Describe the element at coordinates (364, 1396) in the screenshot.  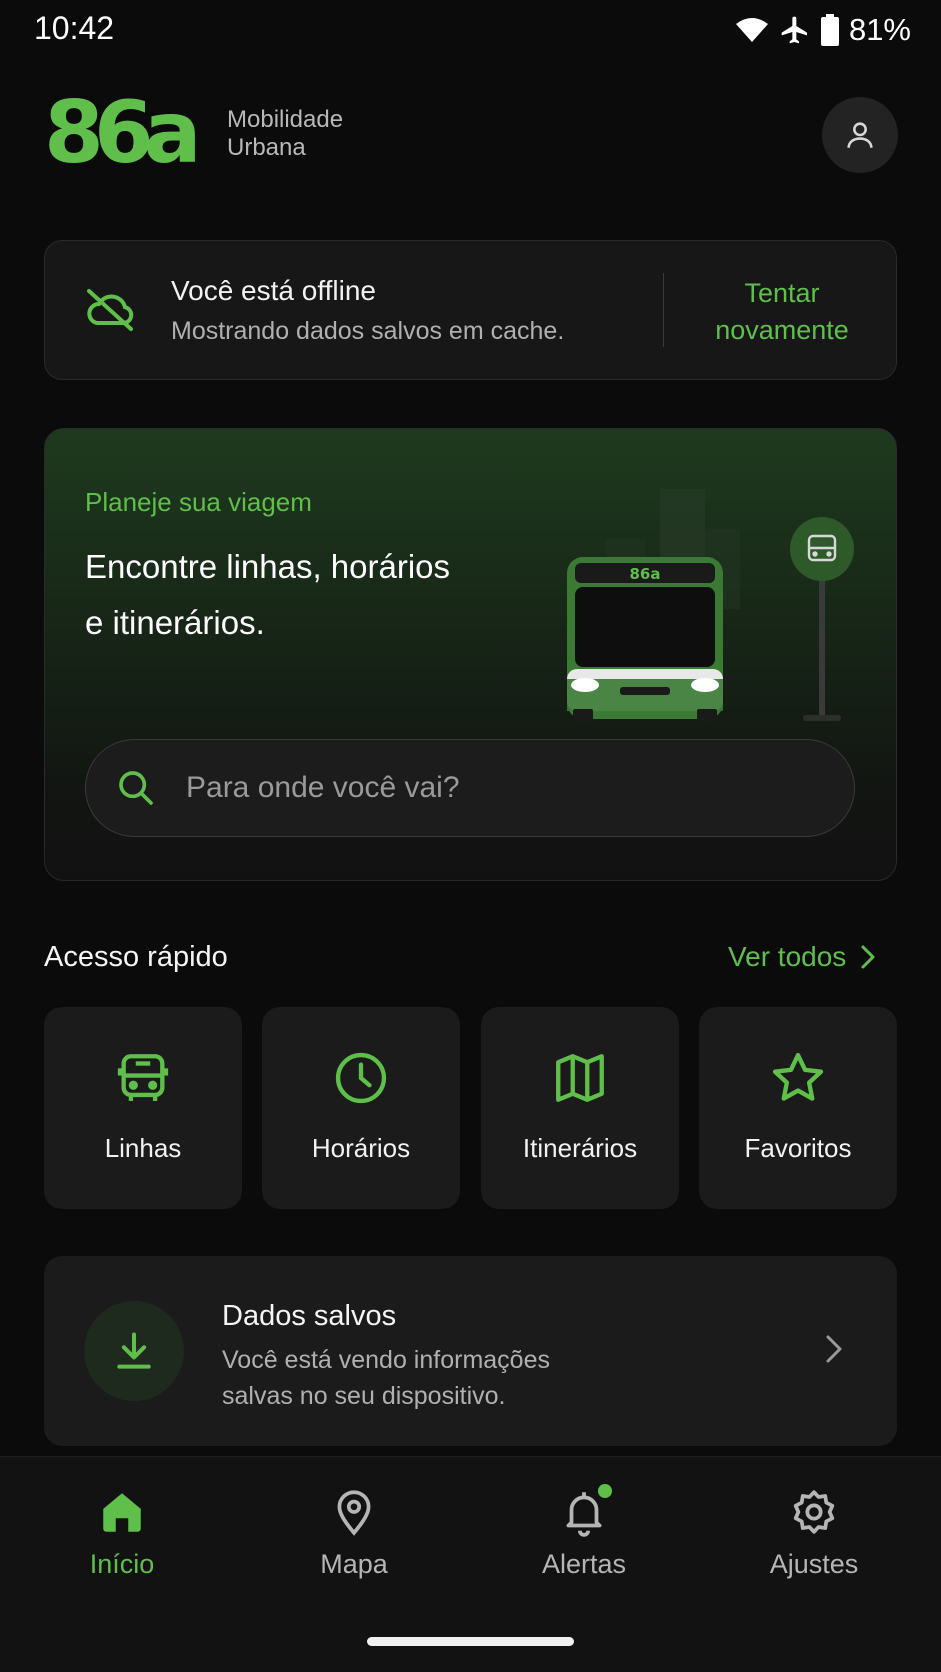
I see `saved-sub-line-2: salvas no seu dispositivo.` at that location.